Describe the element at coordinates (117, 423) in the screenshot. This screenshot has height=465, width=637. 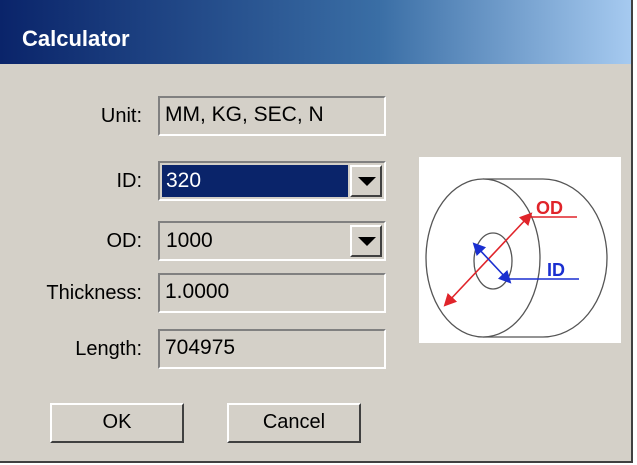
I see `ok-button: OK` at that location.